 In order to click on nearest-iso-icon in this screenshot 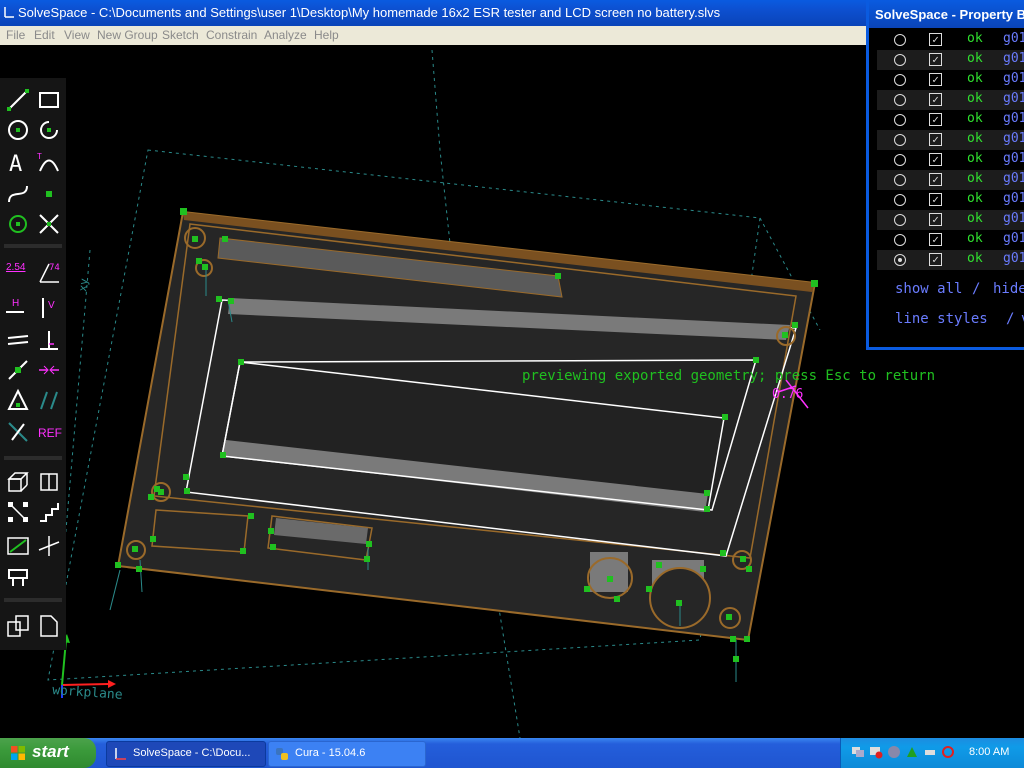, I will do `click(49, 546)`.